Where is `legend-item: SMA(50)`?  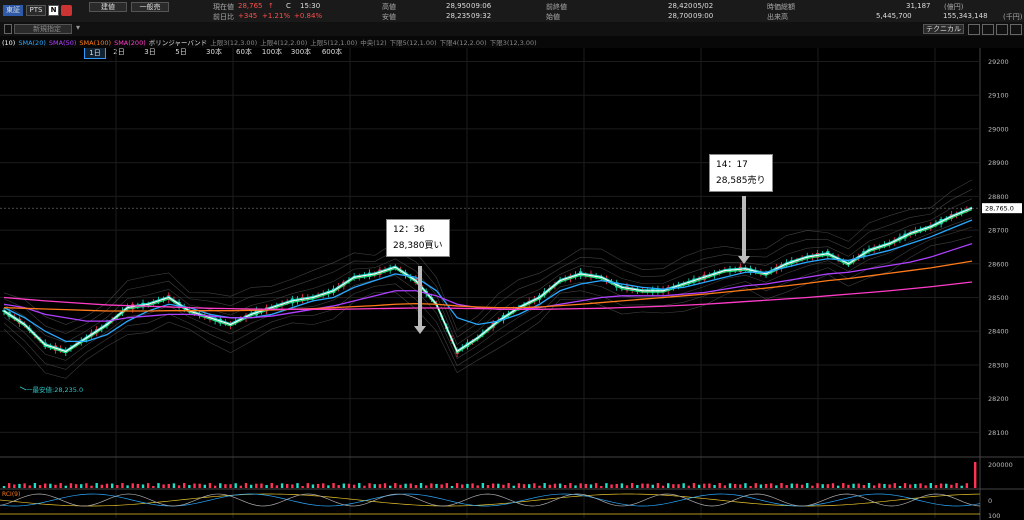
legend-item: SMA(50) is located at coordinates (63, 43).